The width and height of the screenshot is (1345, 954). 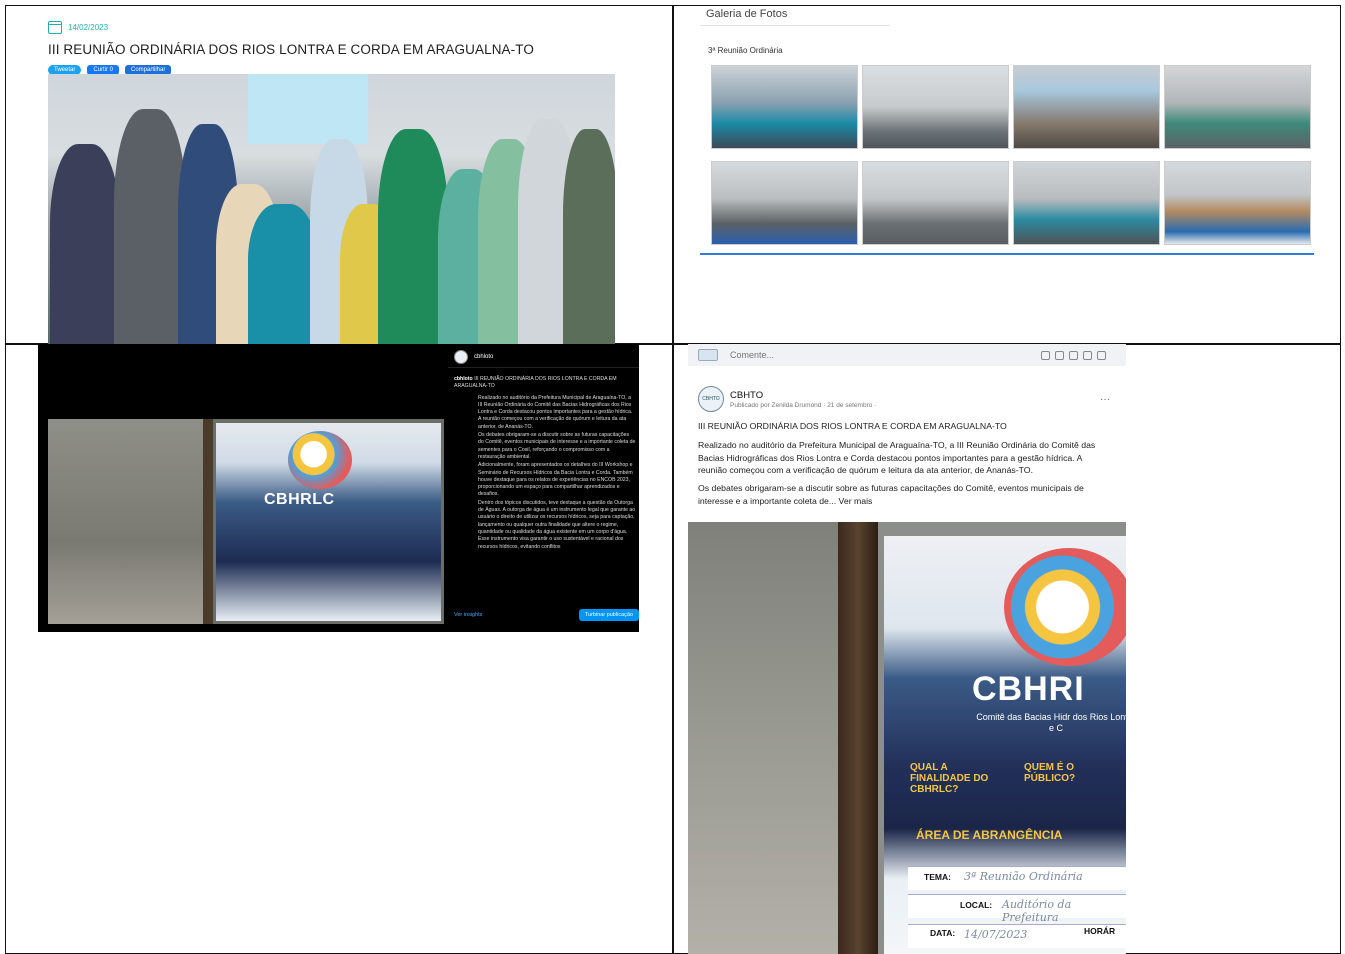 What do you see at coordinates (608, 615) in the screenshot?
I see `boost-post-button: Turbinar publicação` at bounding box center [608, 615].